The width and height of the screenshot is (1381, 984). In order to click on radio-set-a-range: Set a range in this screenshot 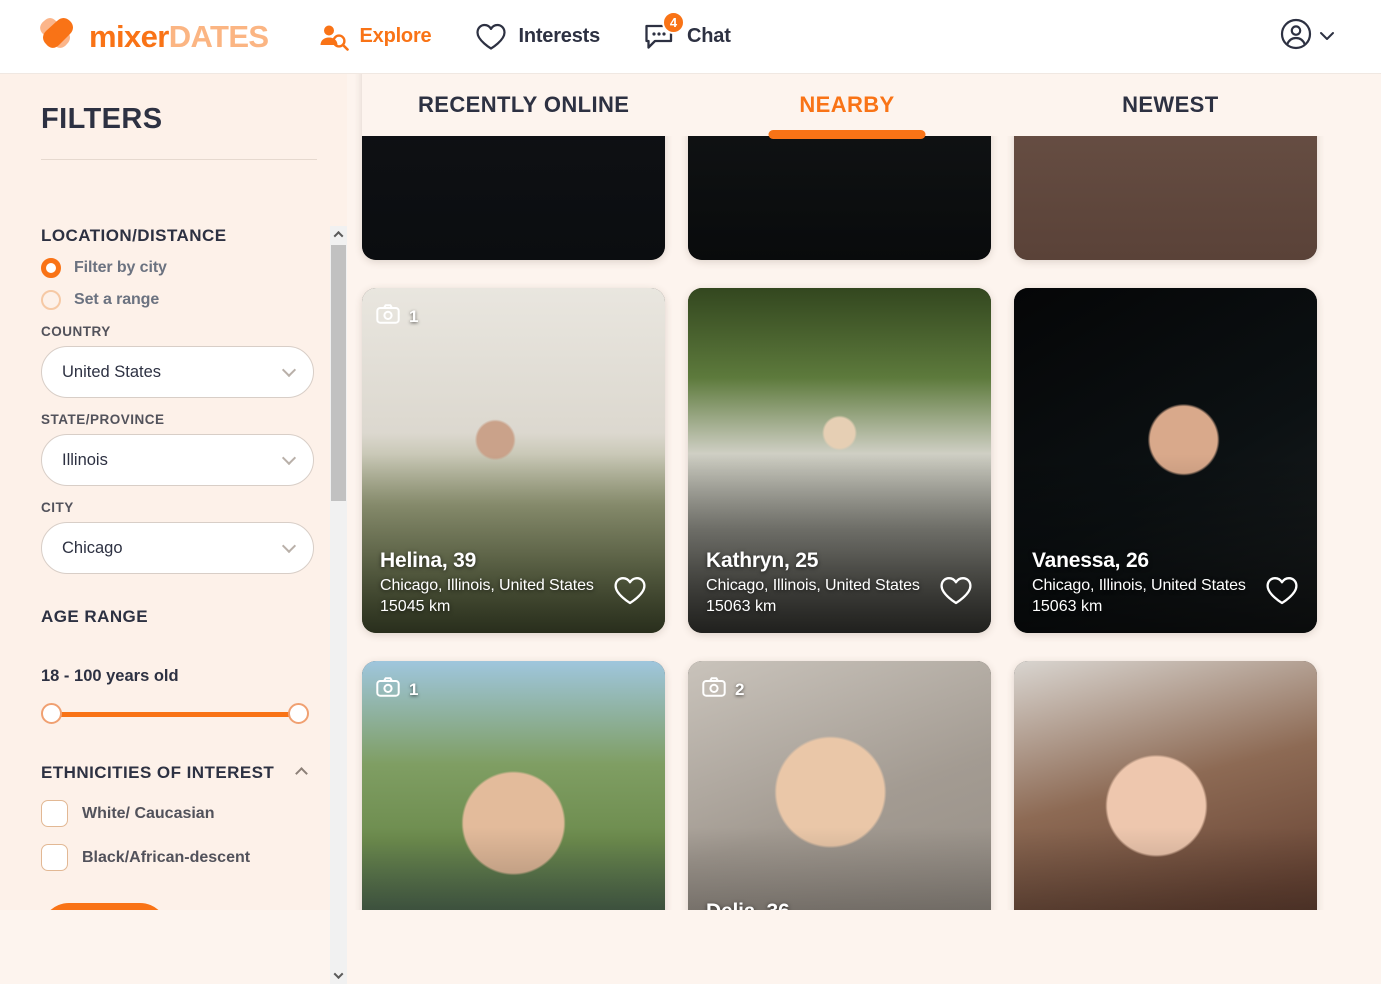, I will do `click(194, 300)`.